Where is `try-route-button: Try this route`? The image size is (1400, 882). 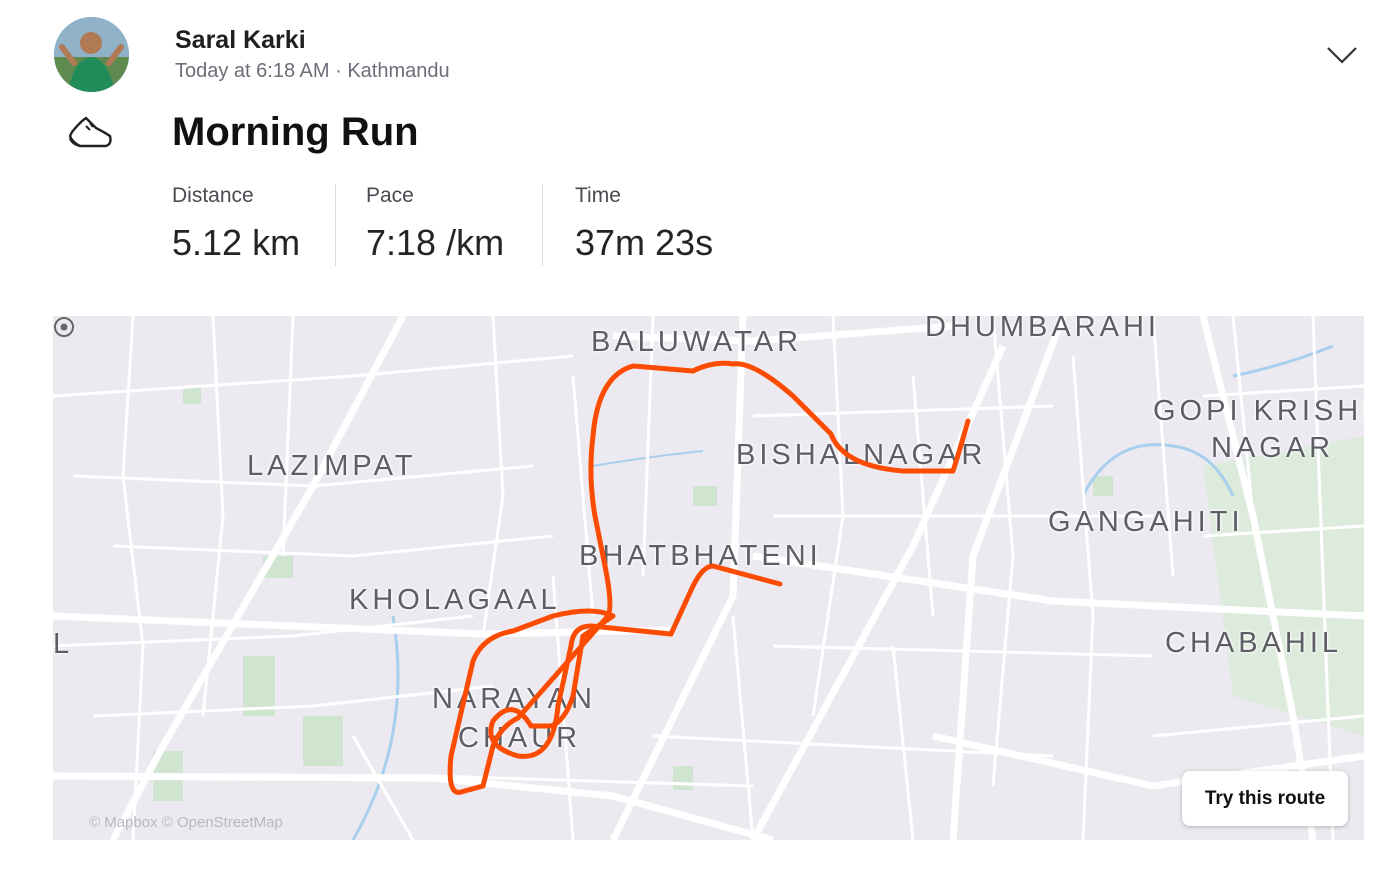
try-route-button: Try this route is located at coordinates (1265, 798).